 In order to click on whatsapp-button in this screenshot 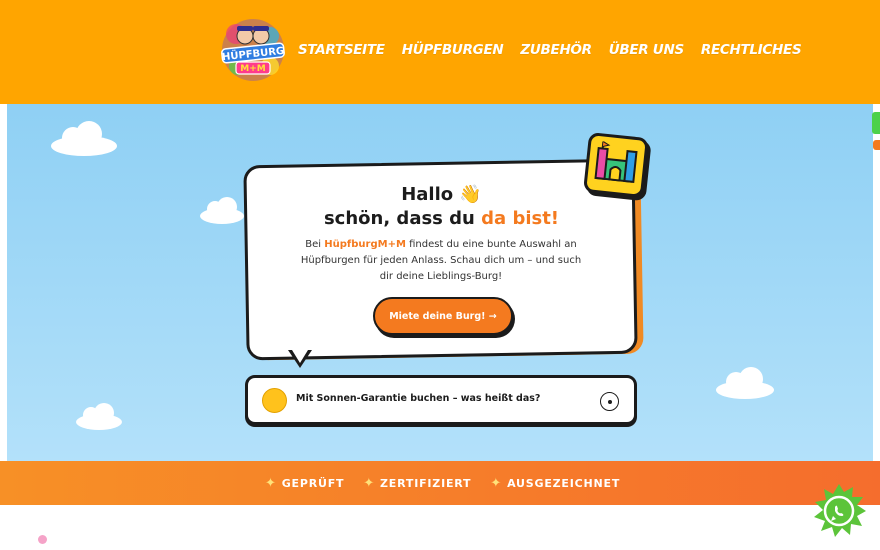, I will do `click(839, 511)`.